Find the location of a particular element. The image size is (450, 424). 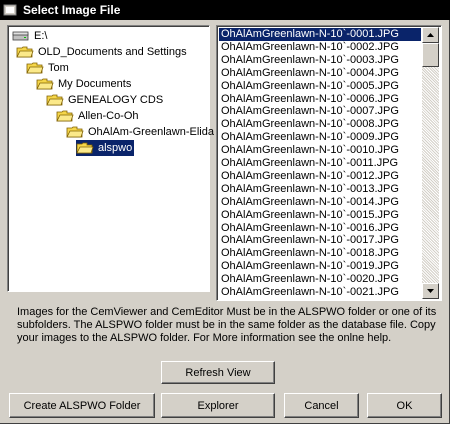

file-list-item: OhAlAmGreenlawn-N-10`-0002.JPG is located at coordinates (320, 47).